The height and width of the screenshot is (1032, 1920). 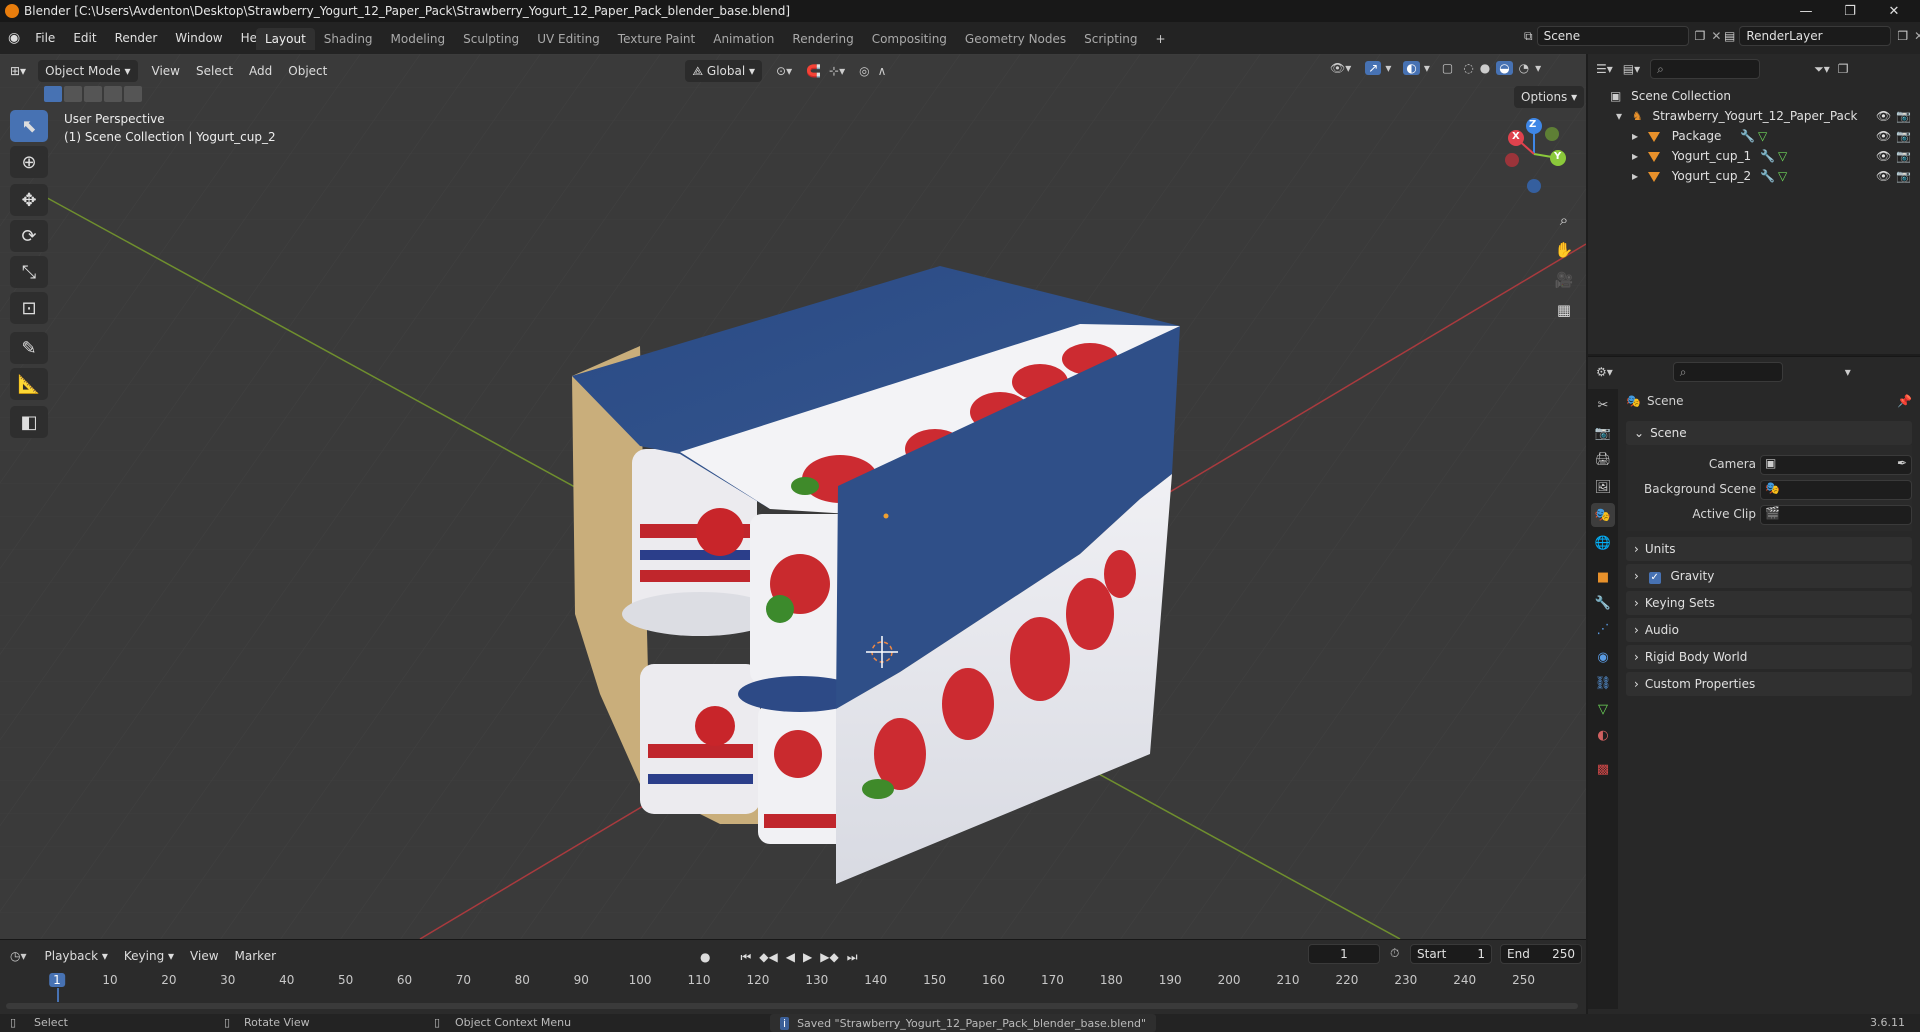 I want to click on properties-search-input: ⌕, so click(x=1727, y=372).